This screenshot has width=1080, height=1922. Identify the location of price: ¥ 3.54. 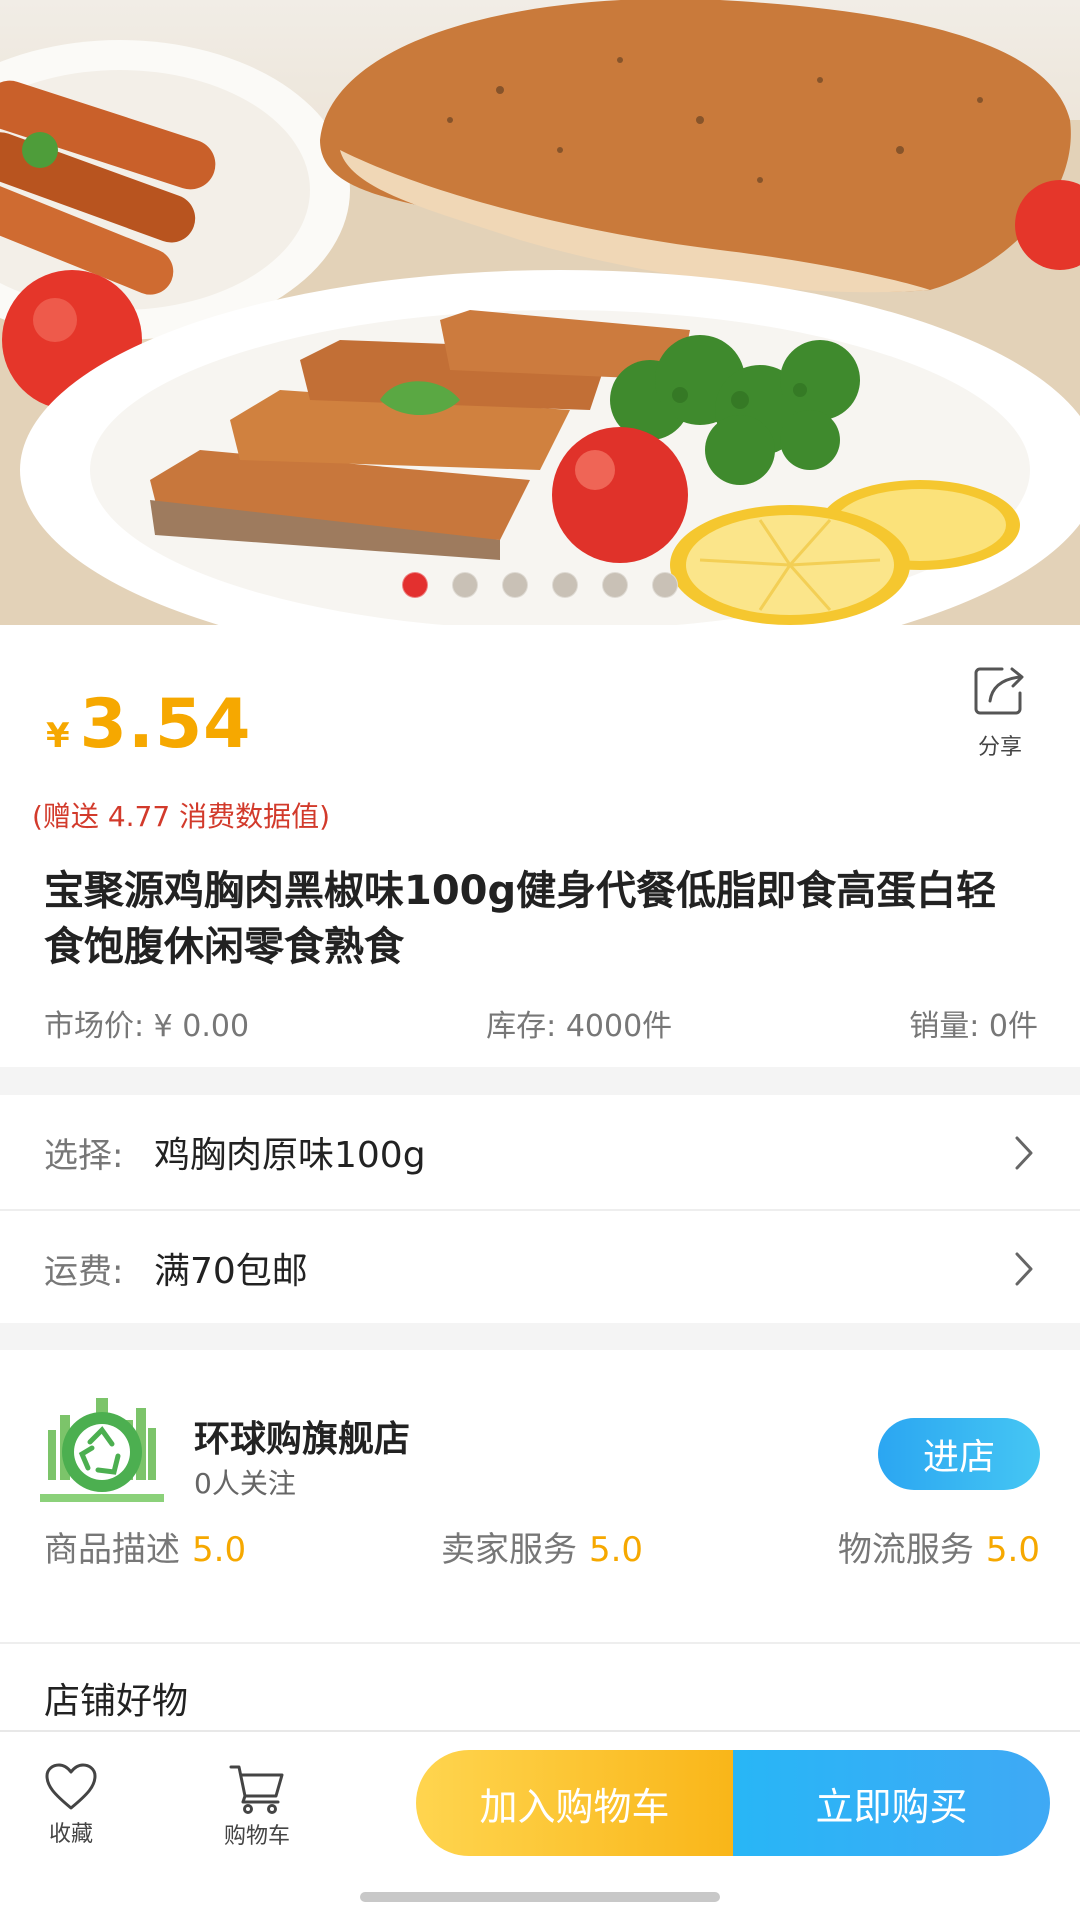
(148, 724).